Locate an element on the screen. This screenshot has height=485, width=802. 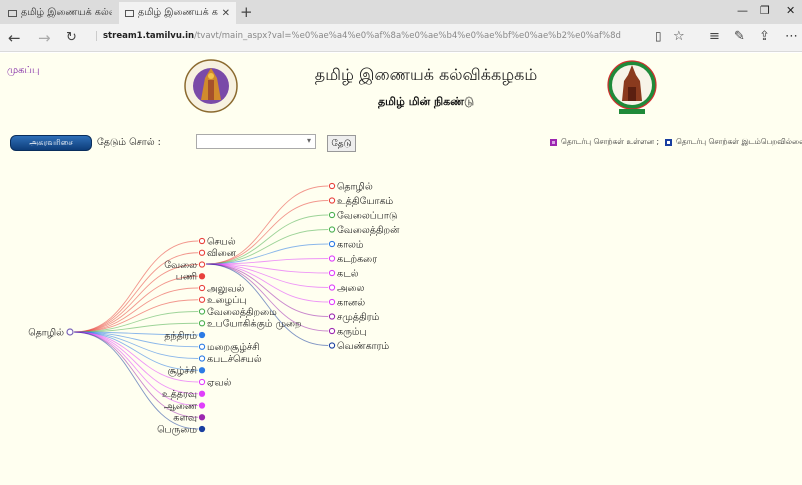
new-tab-icon: + is located at coordinates (246, 12).